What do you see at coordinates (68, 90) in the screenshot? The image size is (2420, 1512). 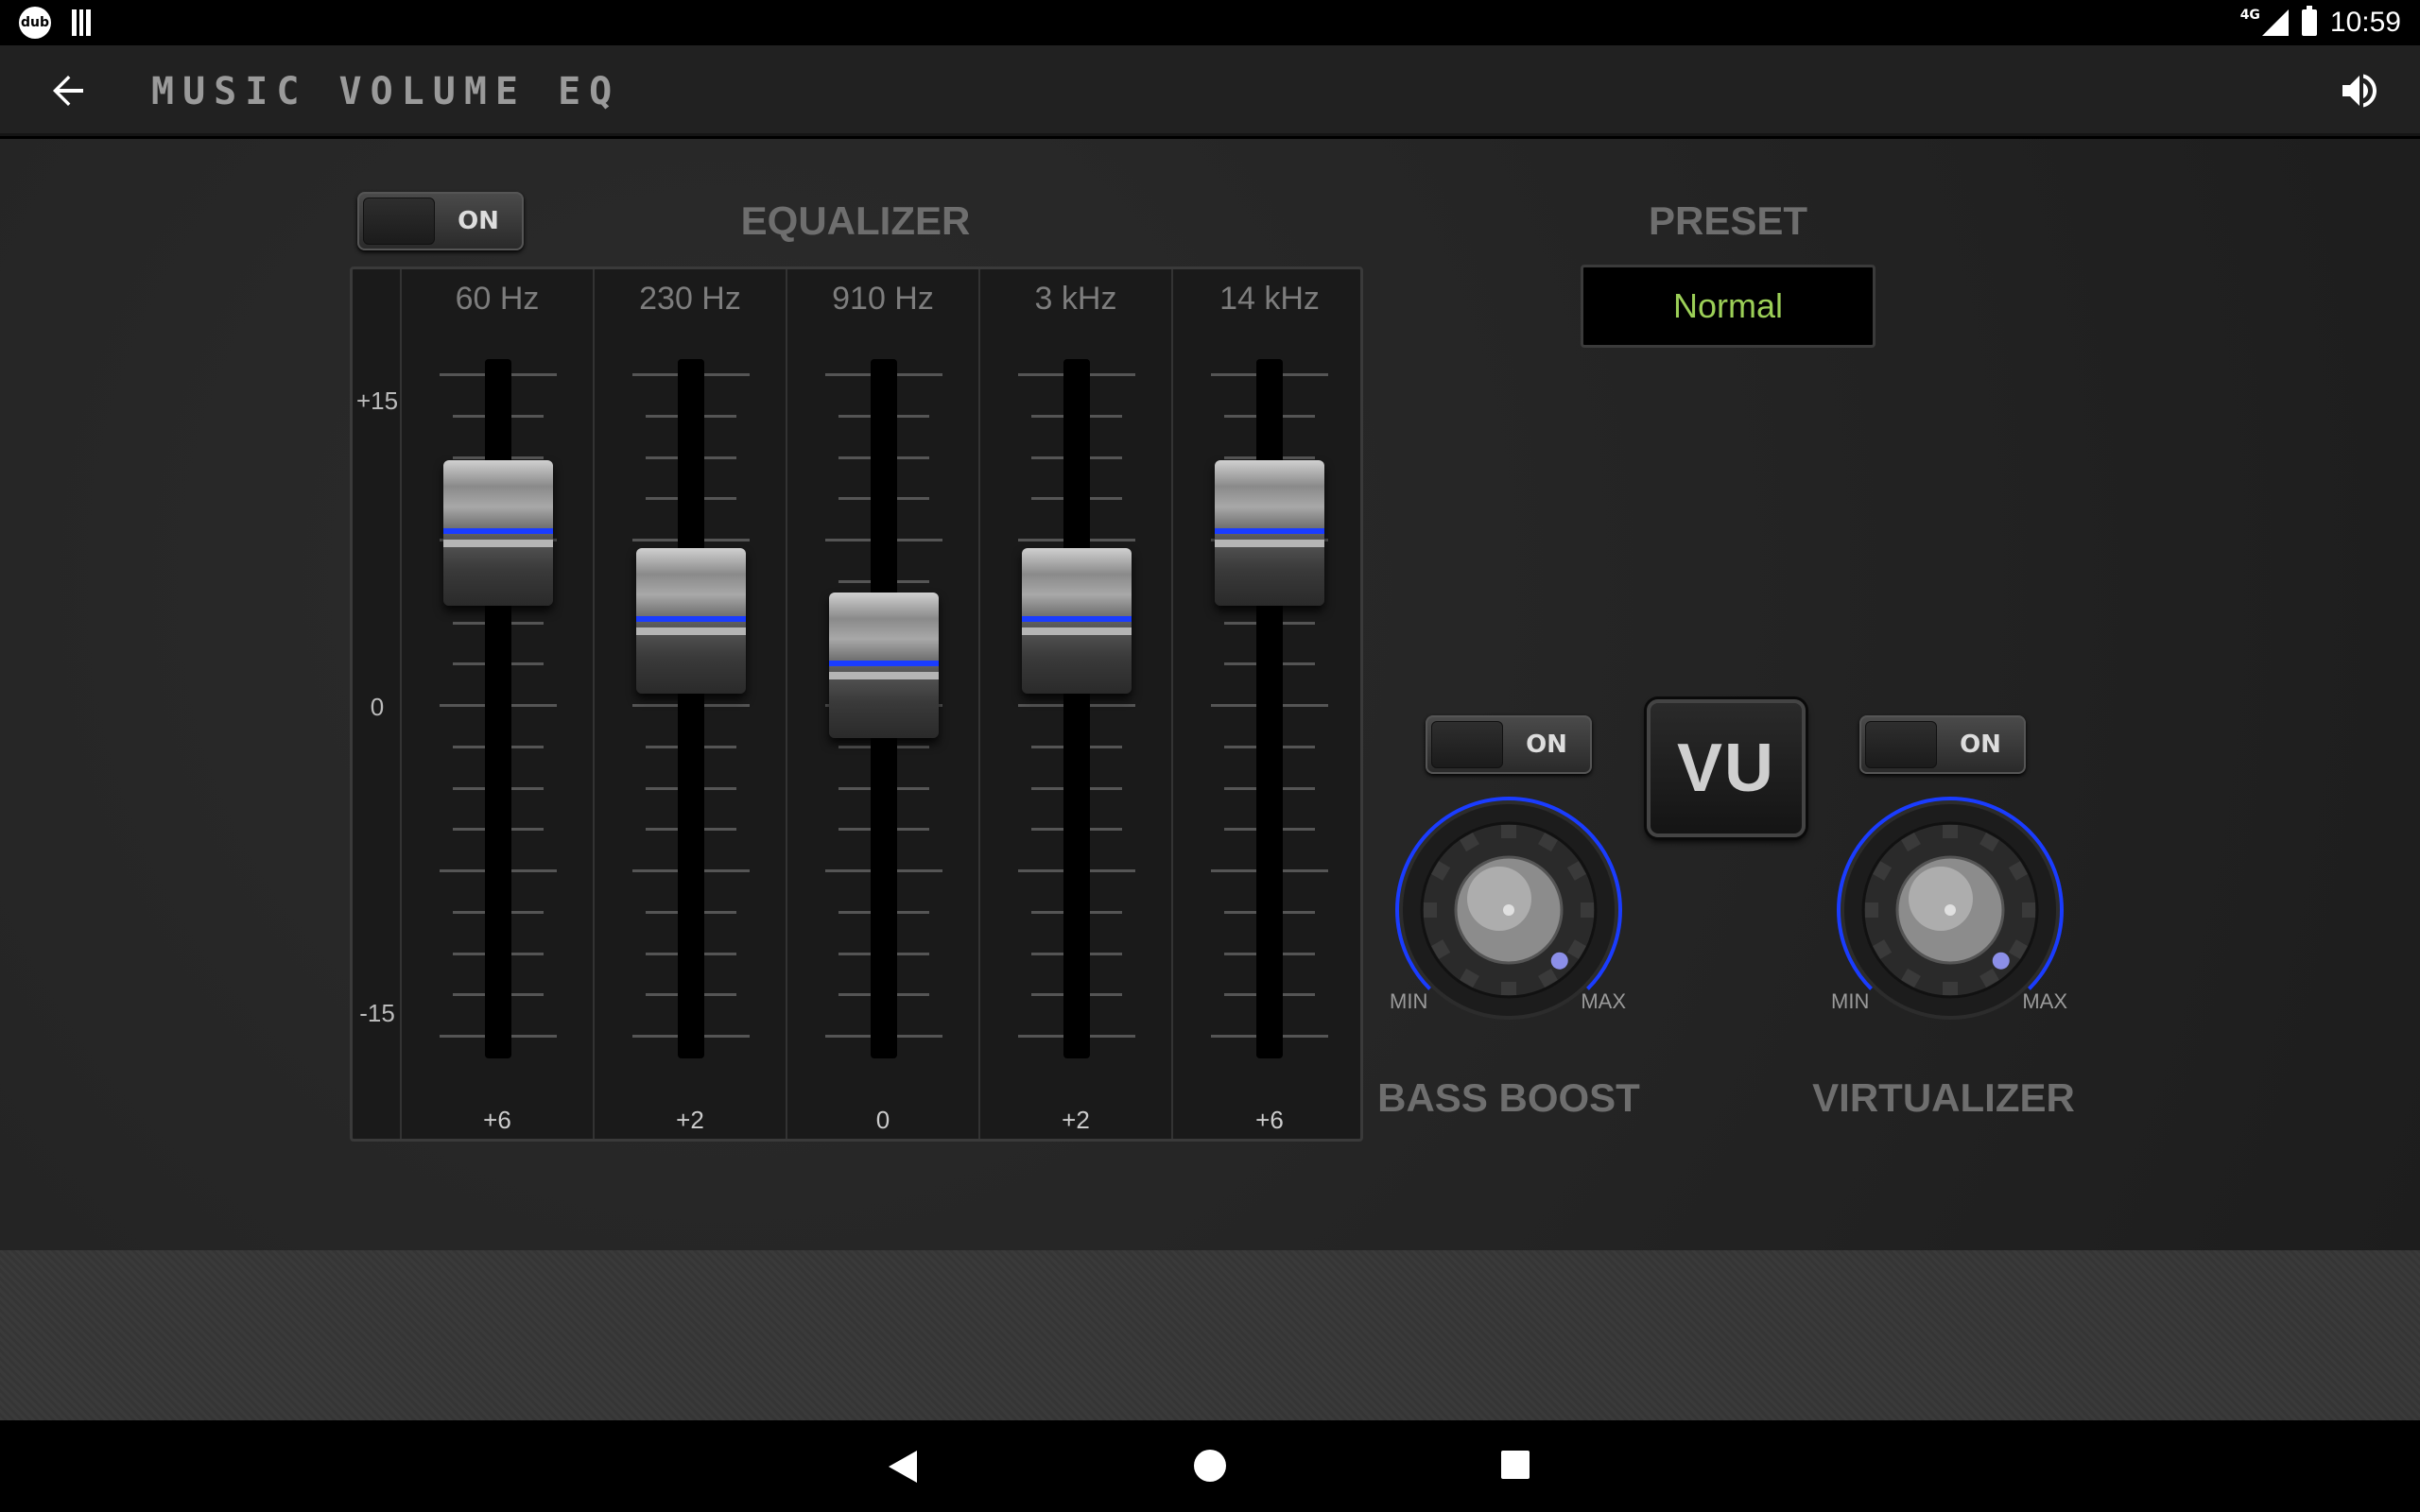 I see `arrow-left-icon` at bounding box center [68, 90].